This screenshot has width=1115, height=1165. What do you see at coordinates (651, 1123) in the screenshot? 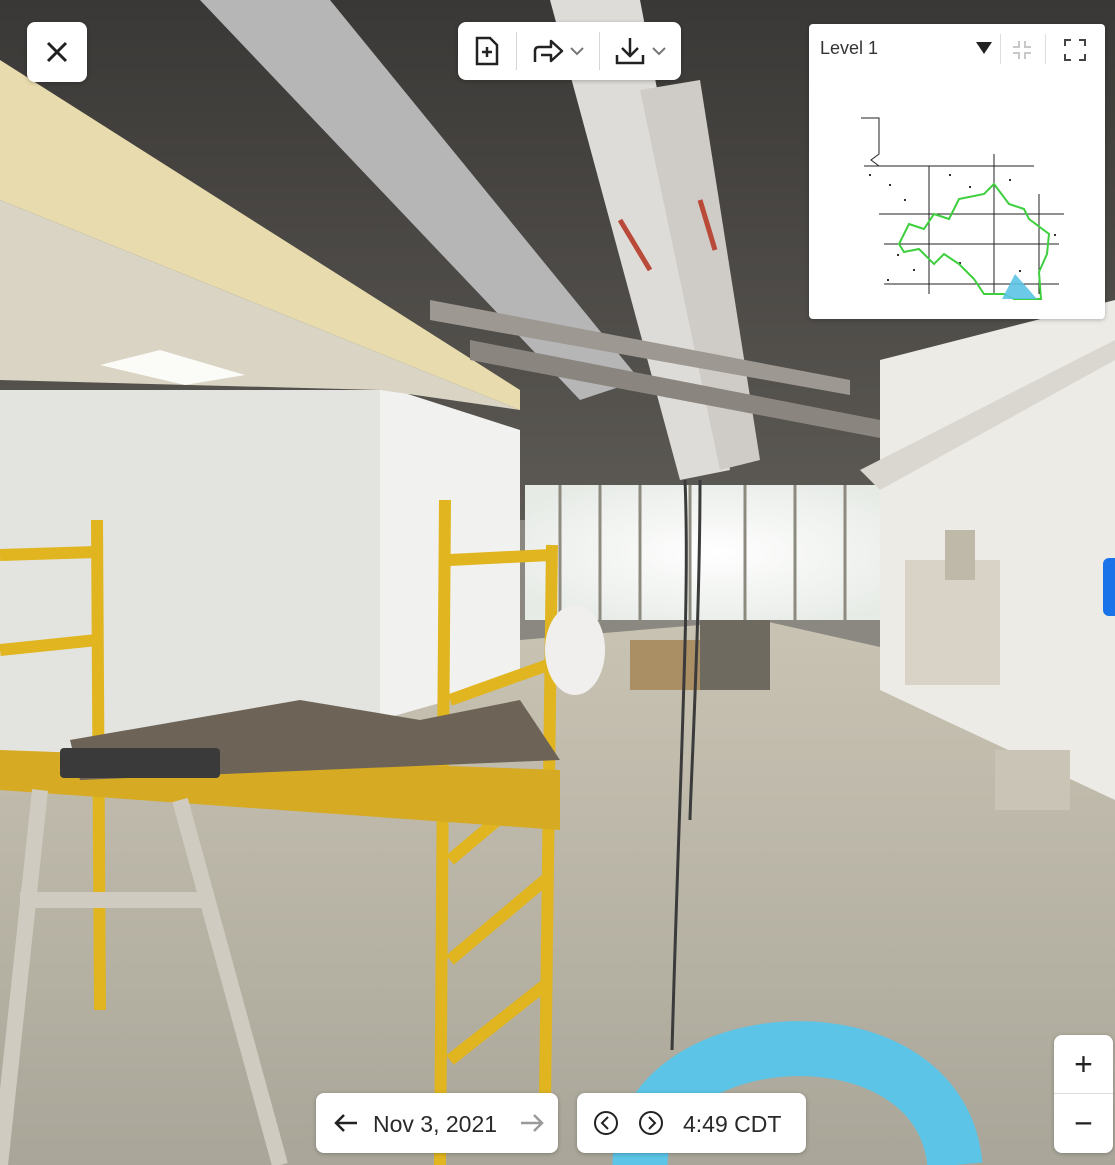
I see `circle-chevron-right-icon` at bounding box center [651, 1123].